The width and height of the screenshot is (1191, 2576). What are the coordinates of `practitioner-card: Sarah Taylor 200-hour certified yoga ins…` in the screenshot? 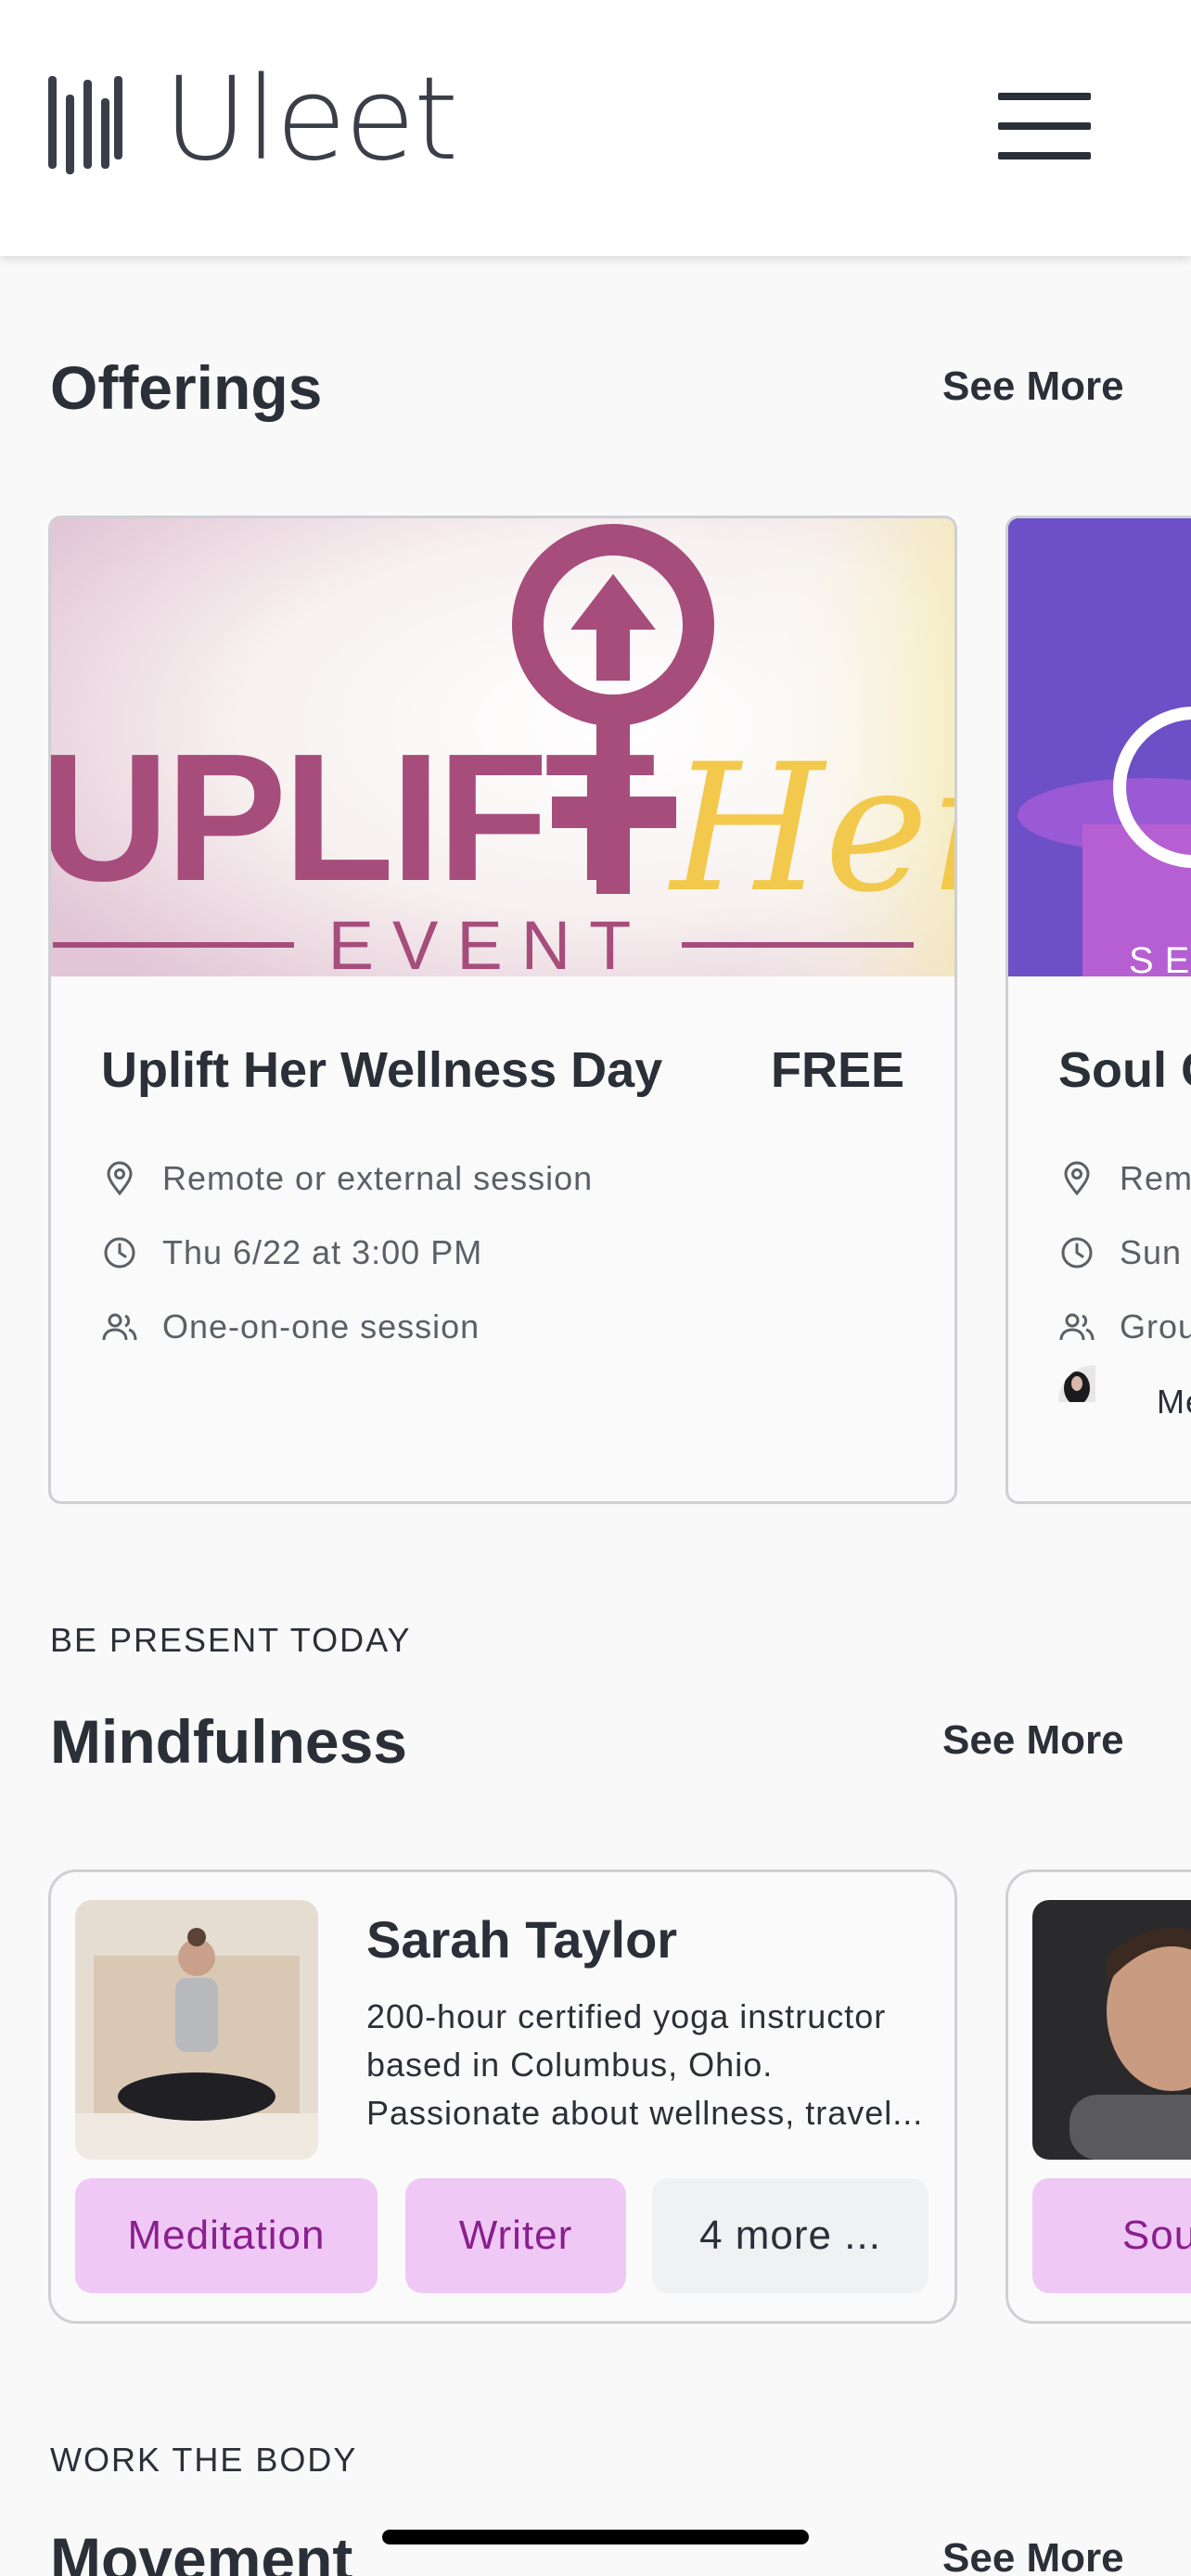 It's located at (502, 2097).